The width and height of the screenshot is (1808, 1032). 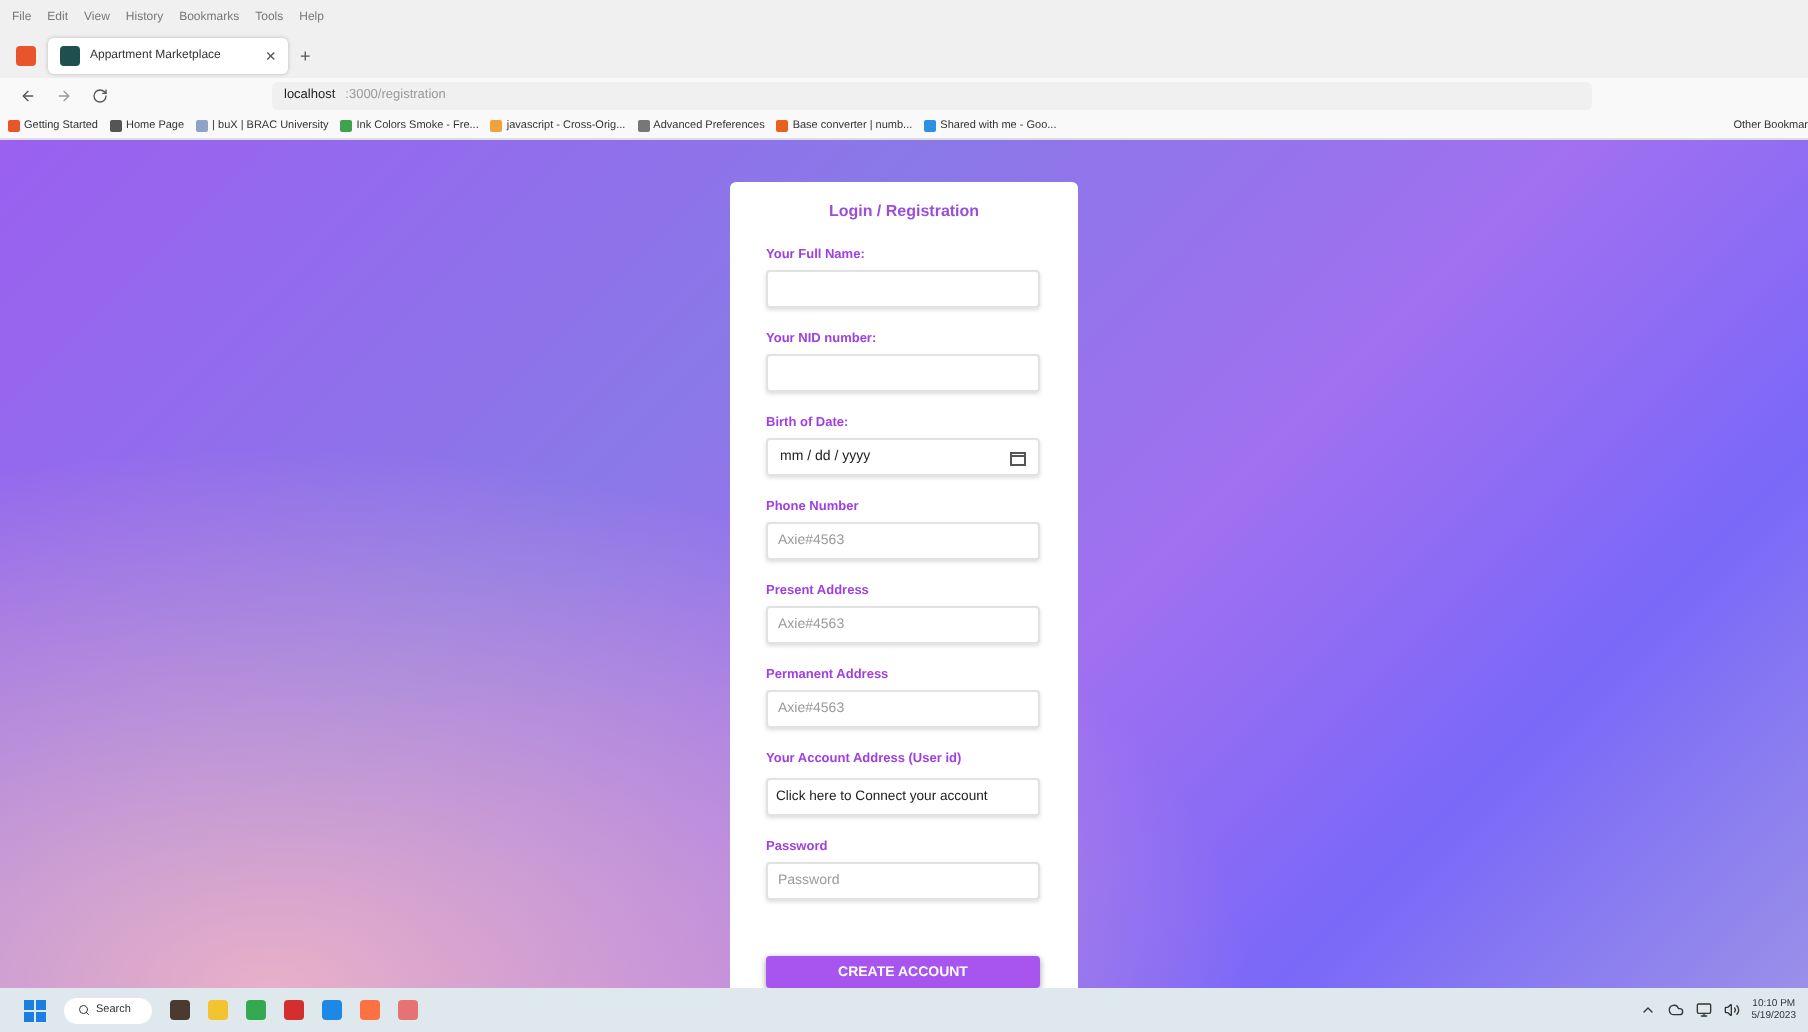 I want to click on new-tab-button: +, so click(x=305, y=56).